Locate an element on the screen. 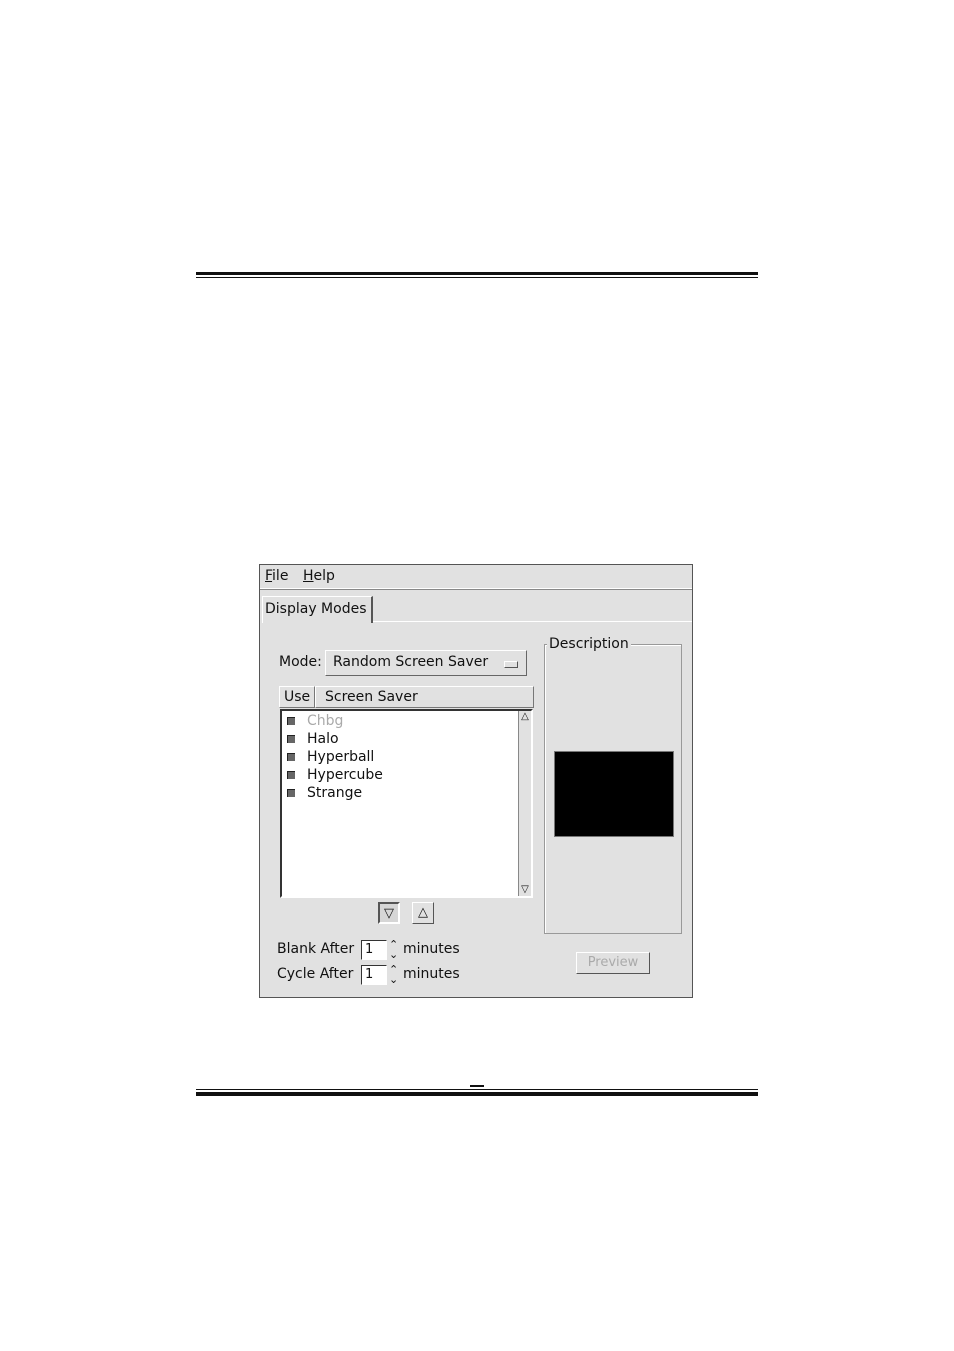  blank-after-spinner: ⌃ ⌄ is located at coordinates (394, 949).